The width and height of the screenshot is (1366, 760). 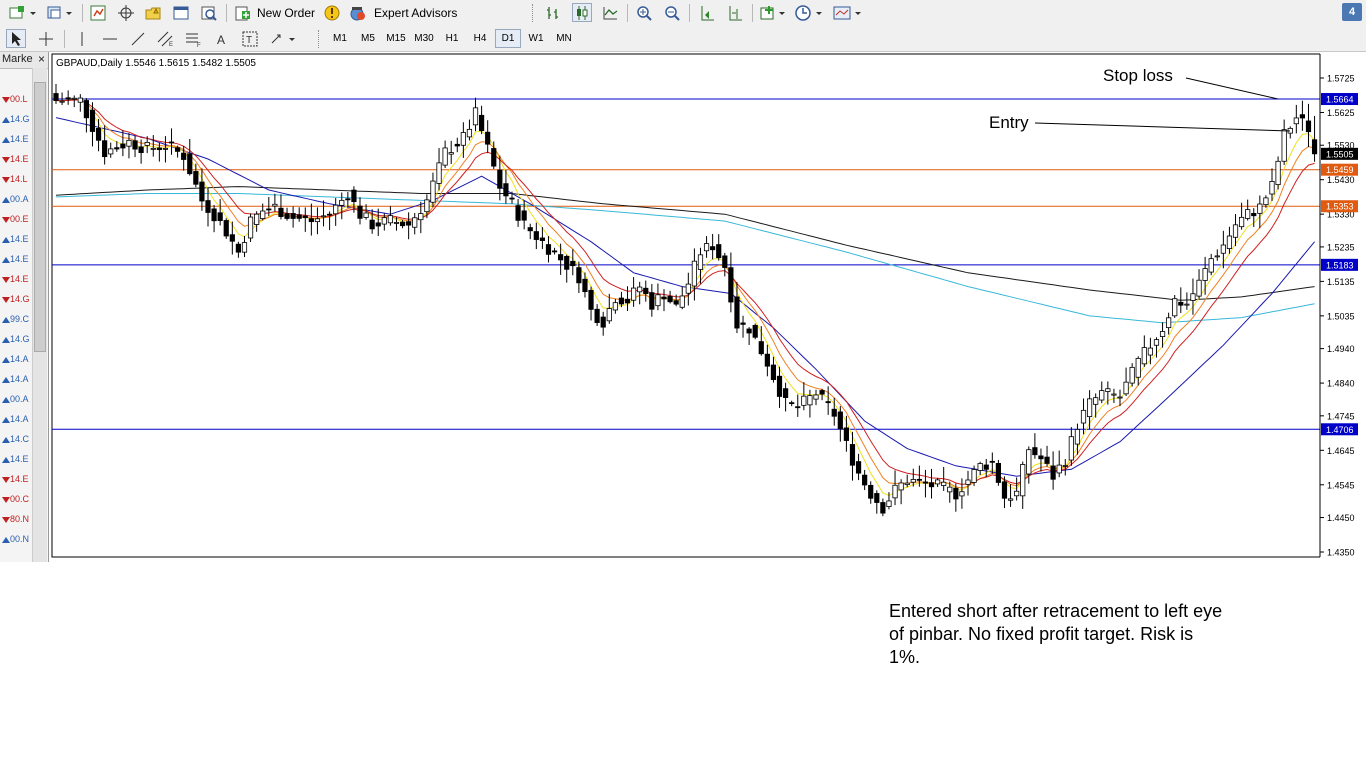 What do you see at coordinates (1341, 282) in the screenshot?
I see `y-tick-label: 1.5135` at bounding box center [1341, 282].